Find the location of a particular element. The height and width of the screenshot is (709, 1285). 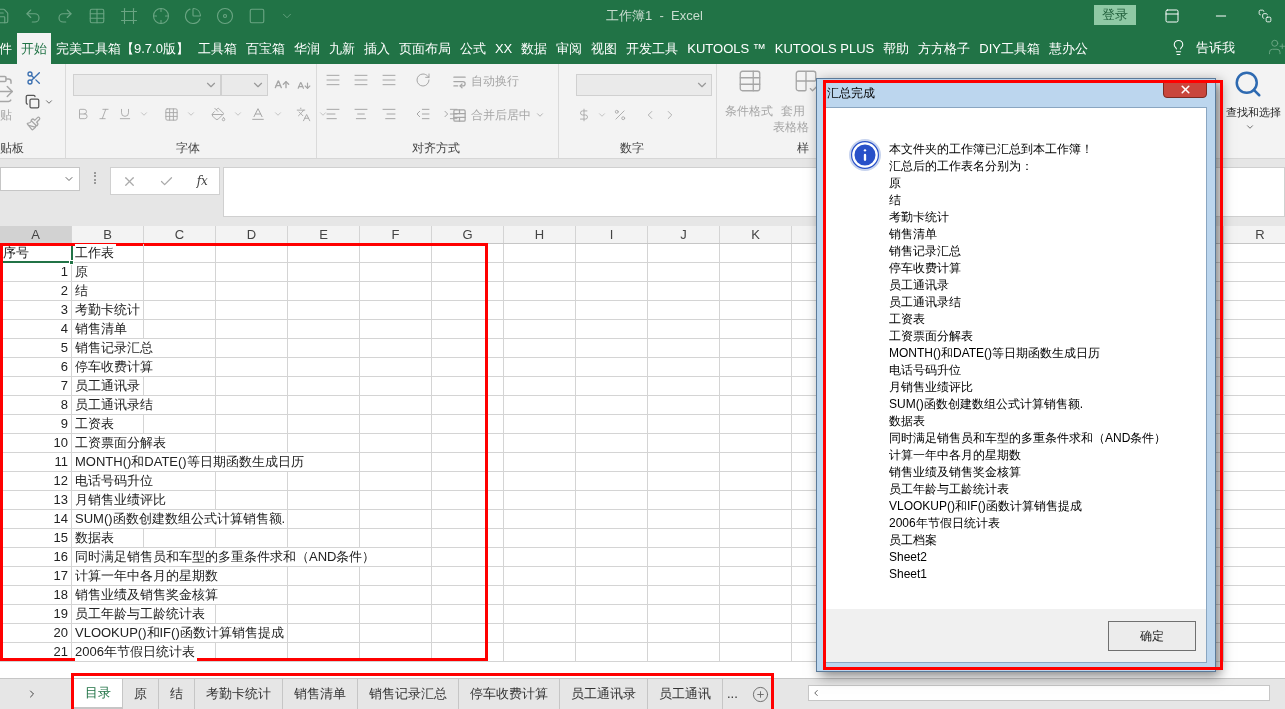

column-header: H is located at coordinates (540, 234).